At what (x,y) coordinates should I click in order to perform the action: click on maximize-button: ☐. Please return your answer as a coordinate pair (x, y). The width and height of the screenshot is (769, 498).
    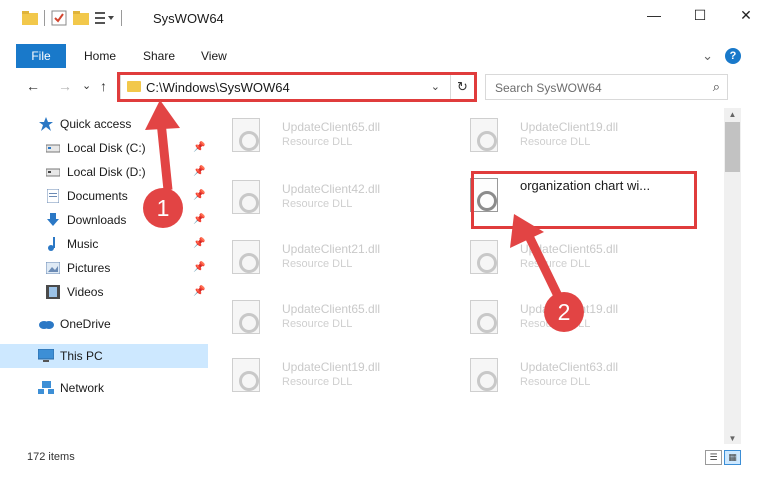
    Looking at the image, I should click on (700, 15).